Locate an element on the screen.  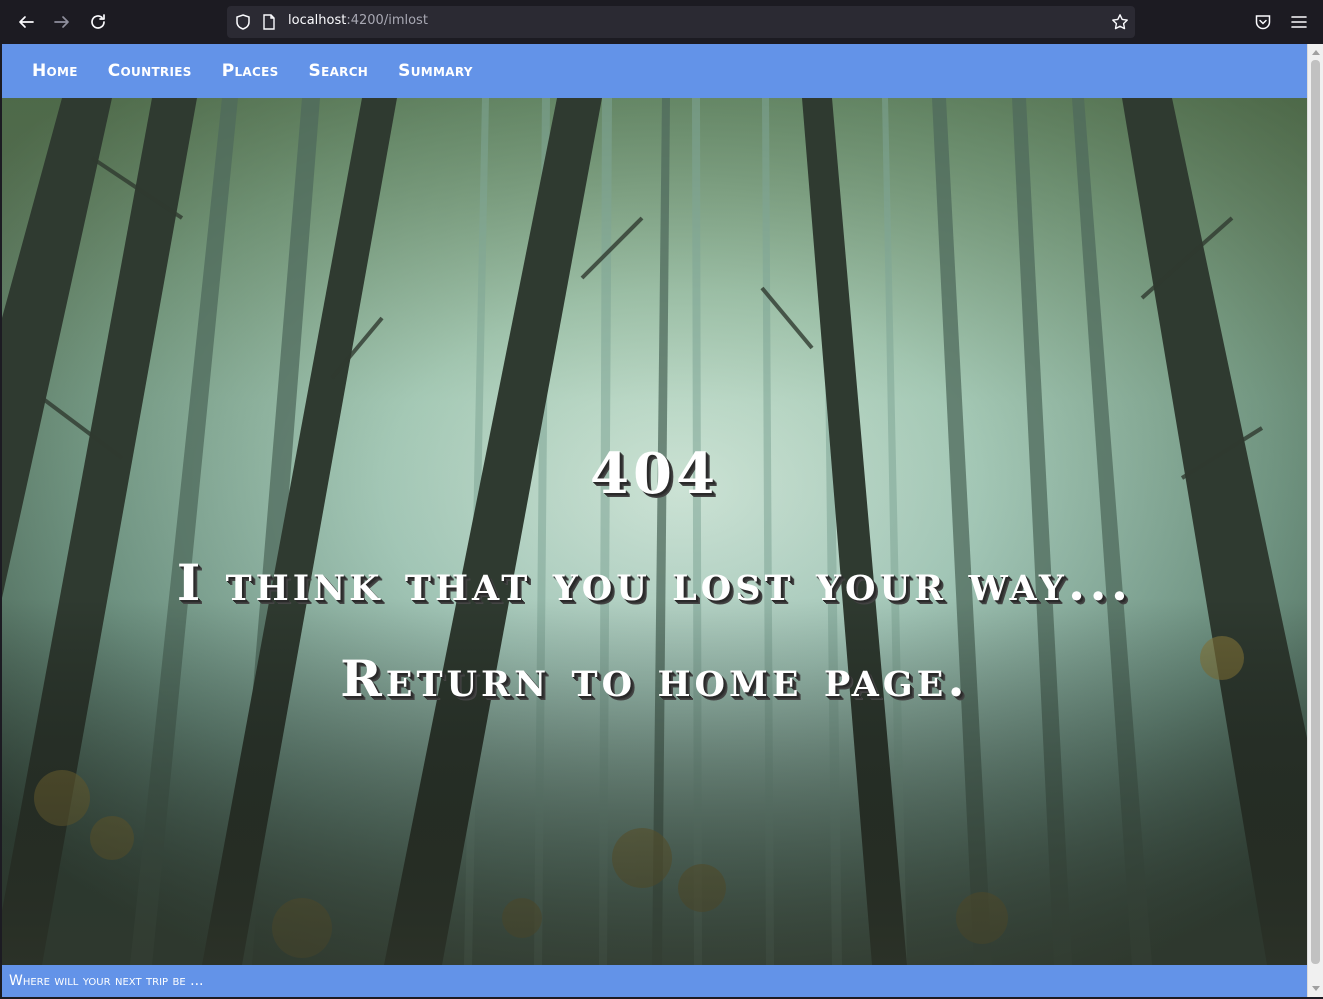
nav-link-summary: Summary is located at coordinates (435, 71).